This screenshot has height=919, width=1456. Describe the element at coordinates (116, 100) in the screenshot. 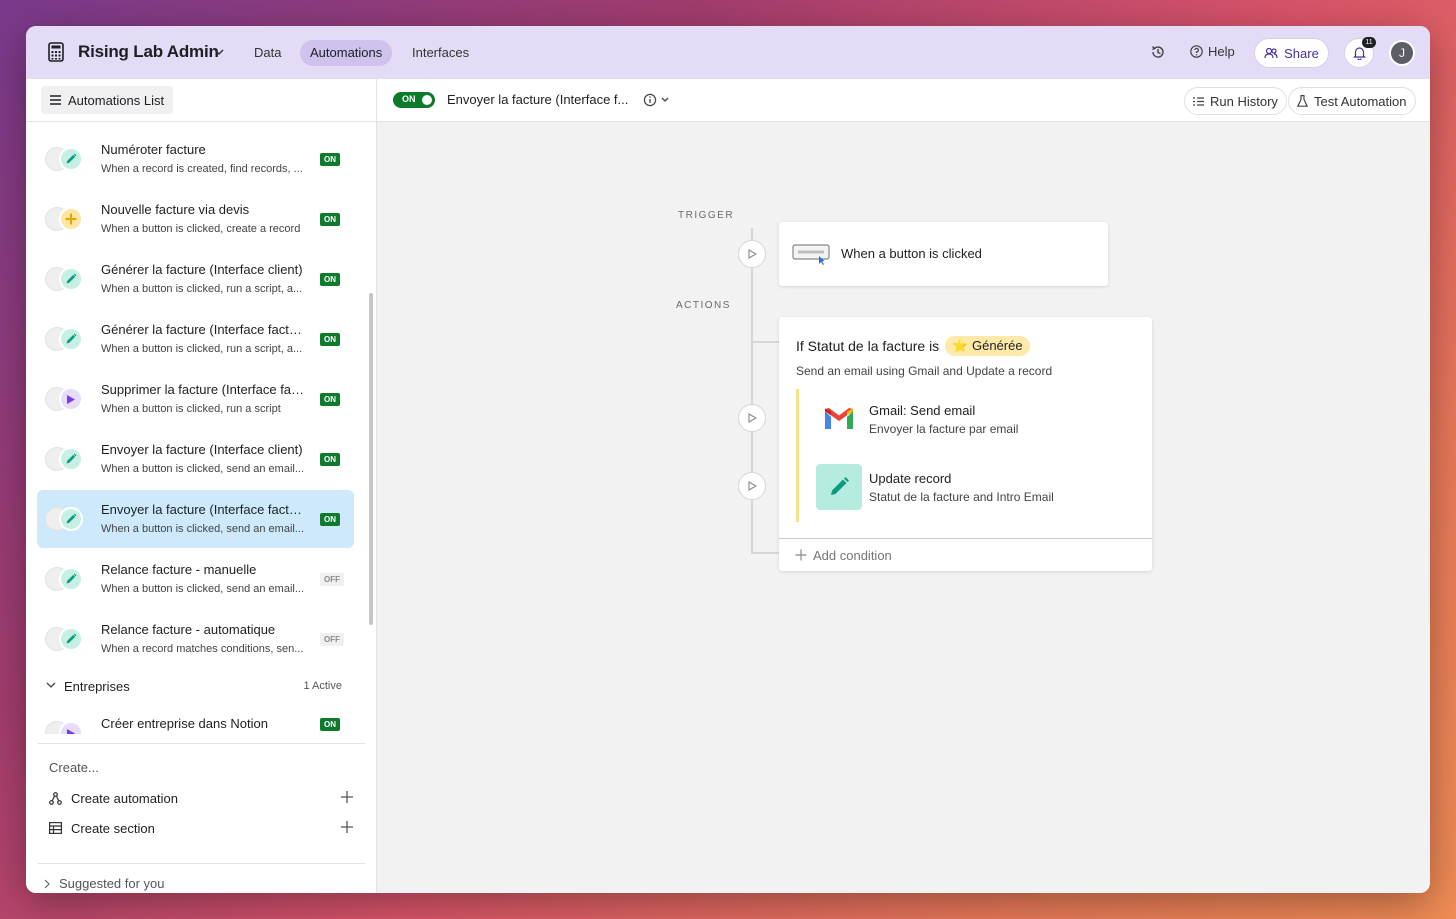

I see `automations-list-label: Automations List` at that location.